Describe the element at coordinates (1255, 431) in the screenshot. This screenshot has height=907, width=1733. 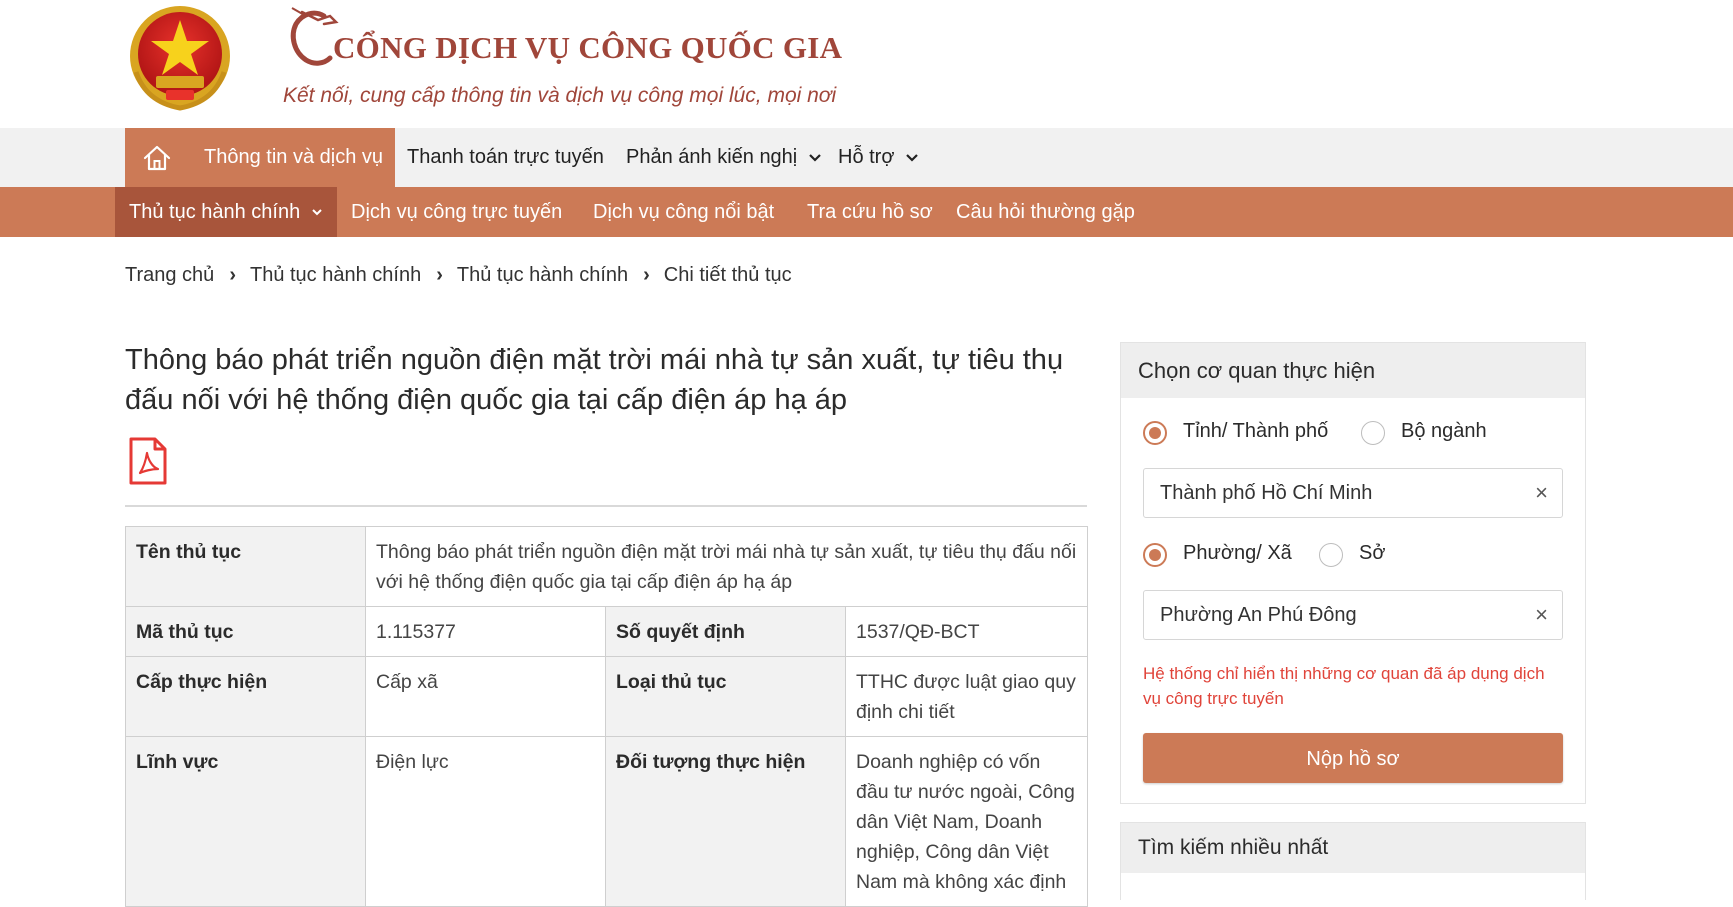
I see `radio-label: Tỉnh/ Thành phố` at that location.